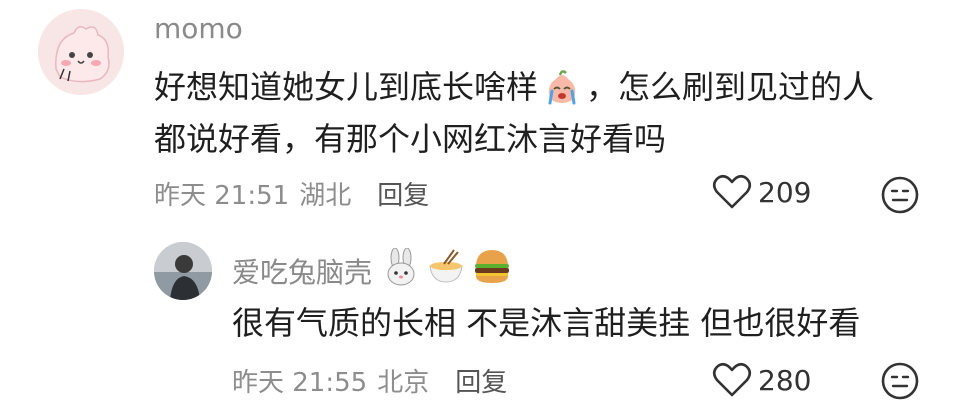 Image resolution: width=960 pixels, height=409 pixels. Describe the element at coordinates (446, 270) in the screenshot. I see `noodle-bowl-emoji` at that location.